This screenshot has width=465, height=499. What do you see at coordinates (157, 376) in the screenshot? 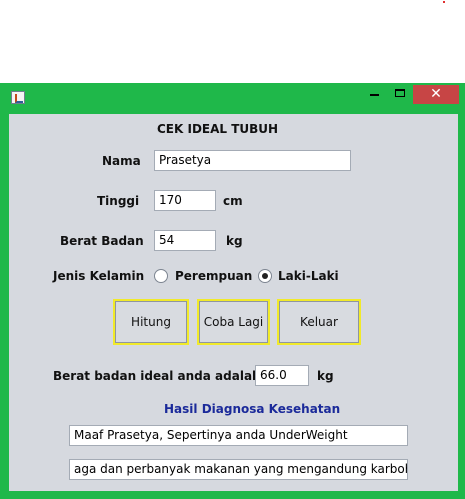
I see `ideal-label: Berat badan ideal anda adalah` at bounding box center [157, 376].